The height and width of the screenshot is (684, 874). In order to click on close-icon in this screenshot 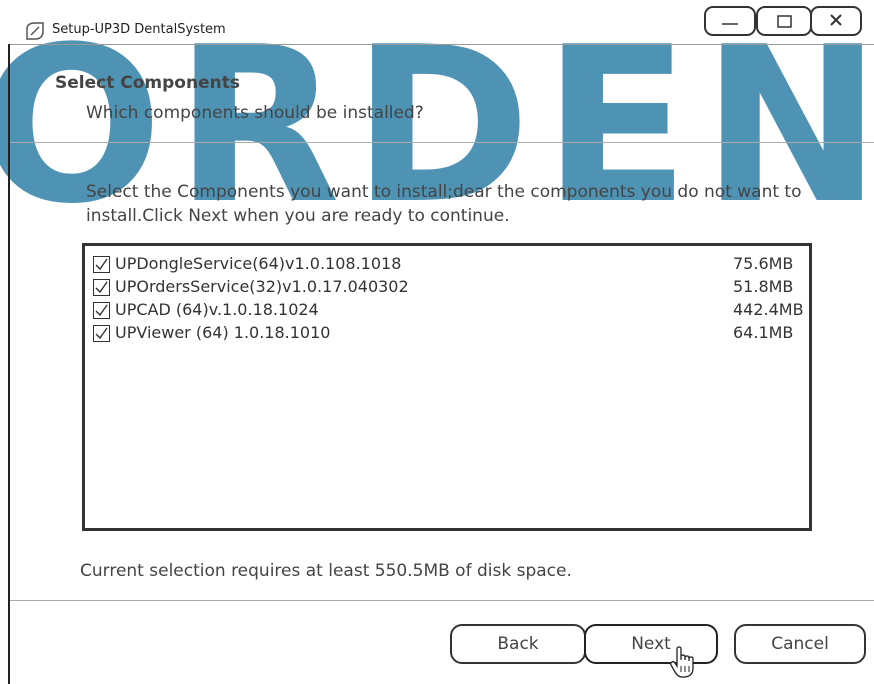, I will do `click(836, 20)`.